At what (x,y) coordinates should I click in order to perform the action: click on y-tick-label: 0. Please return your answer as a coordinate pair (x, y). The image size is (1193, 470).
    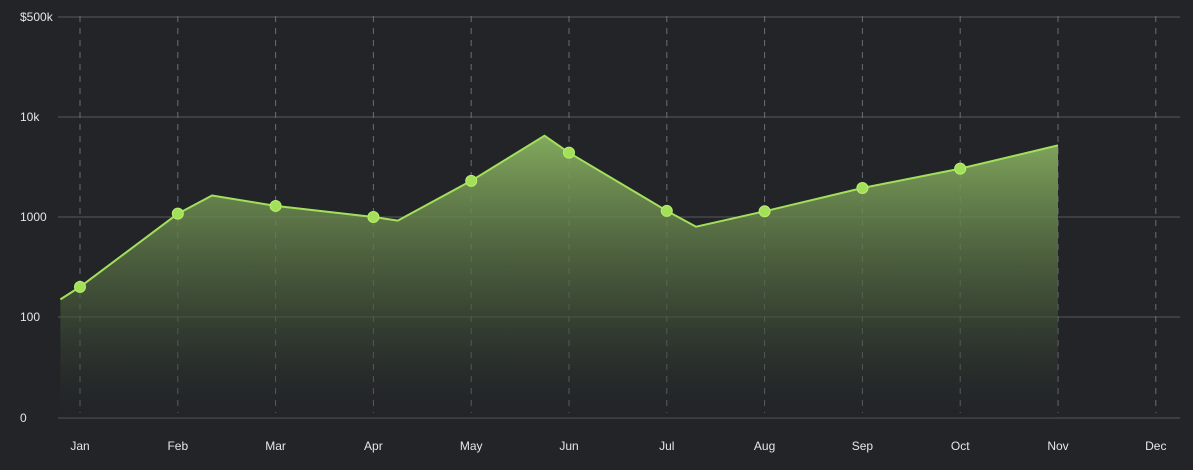
    Looking at the image, I should click on (23, 418).